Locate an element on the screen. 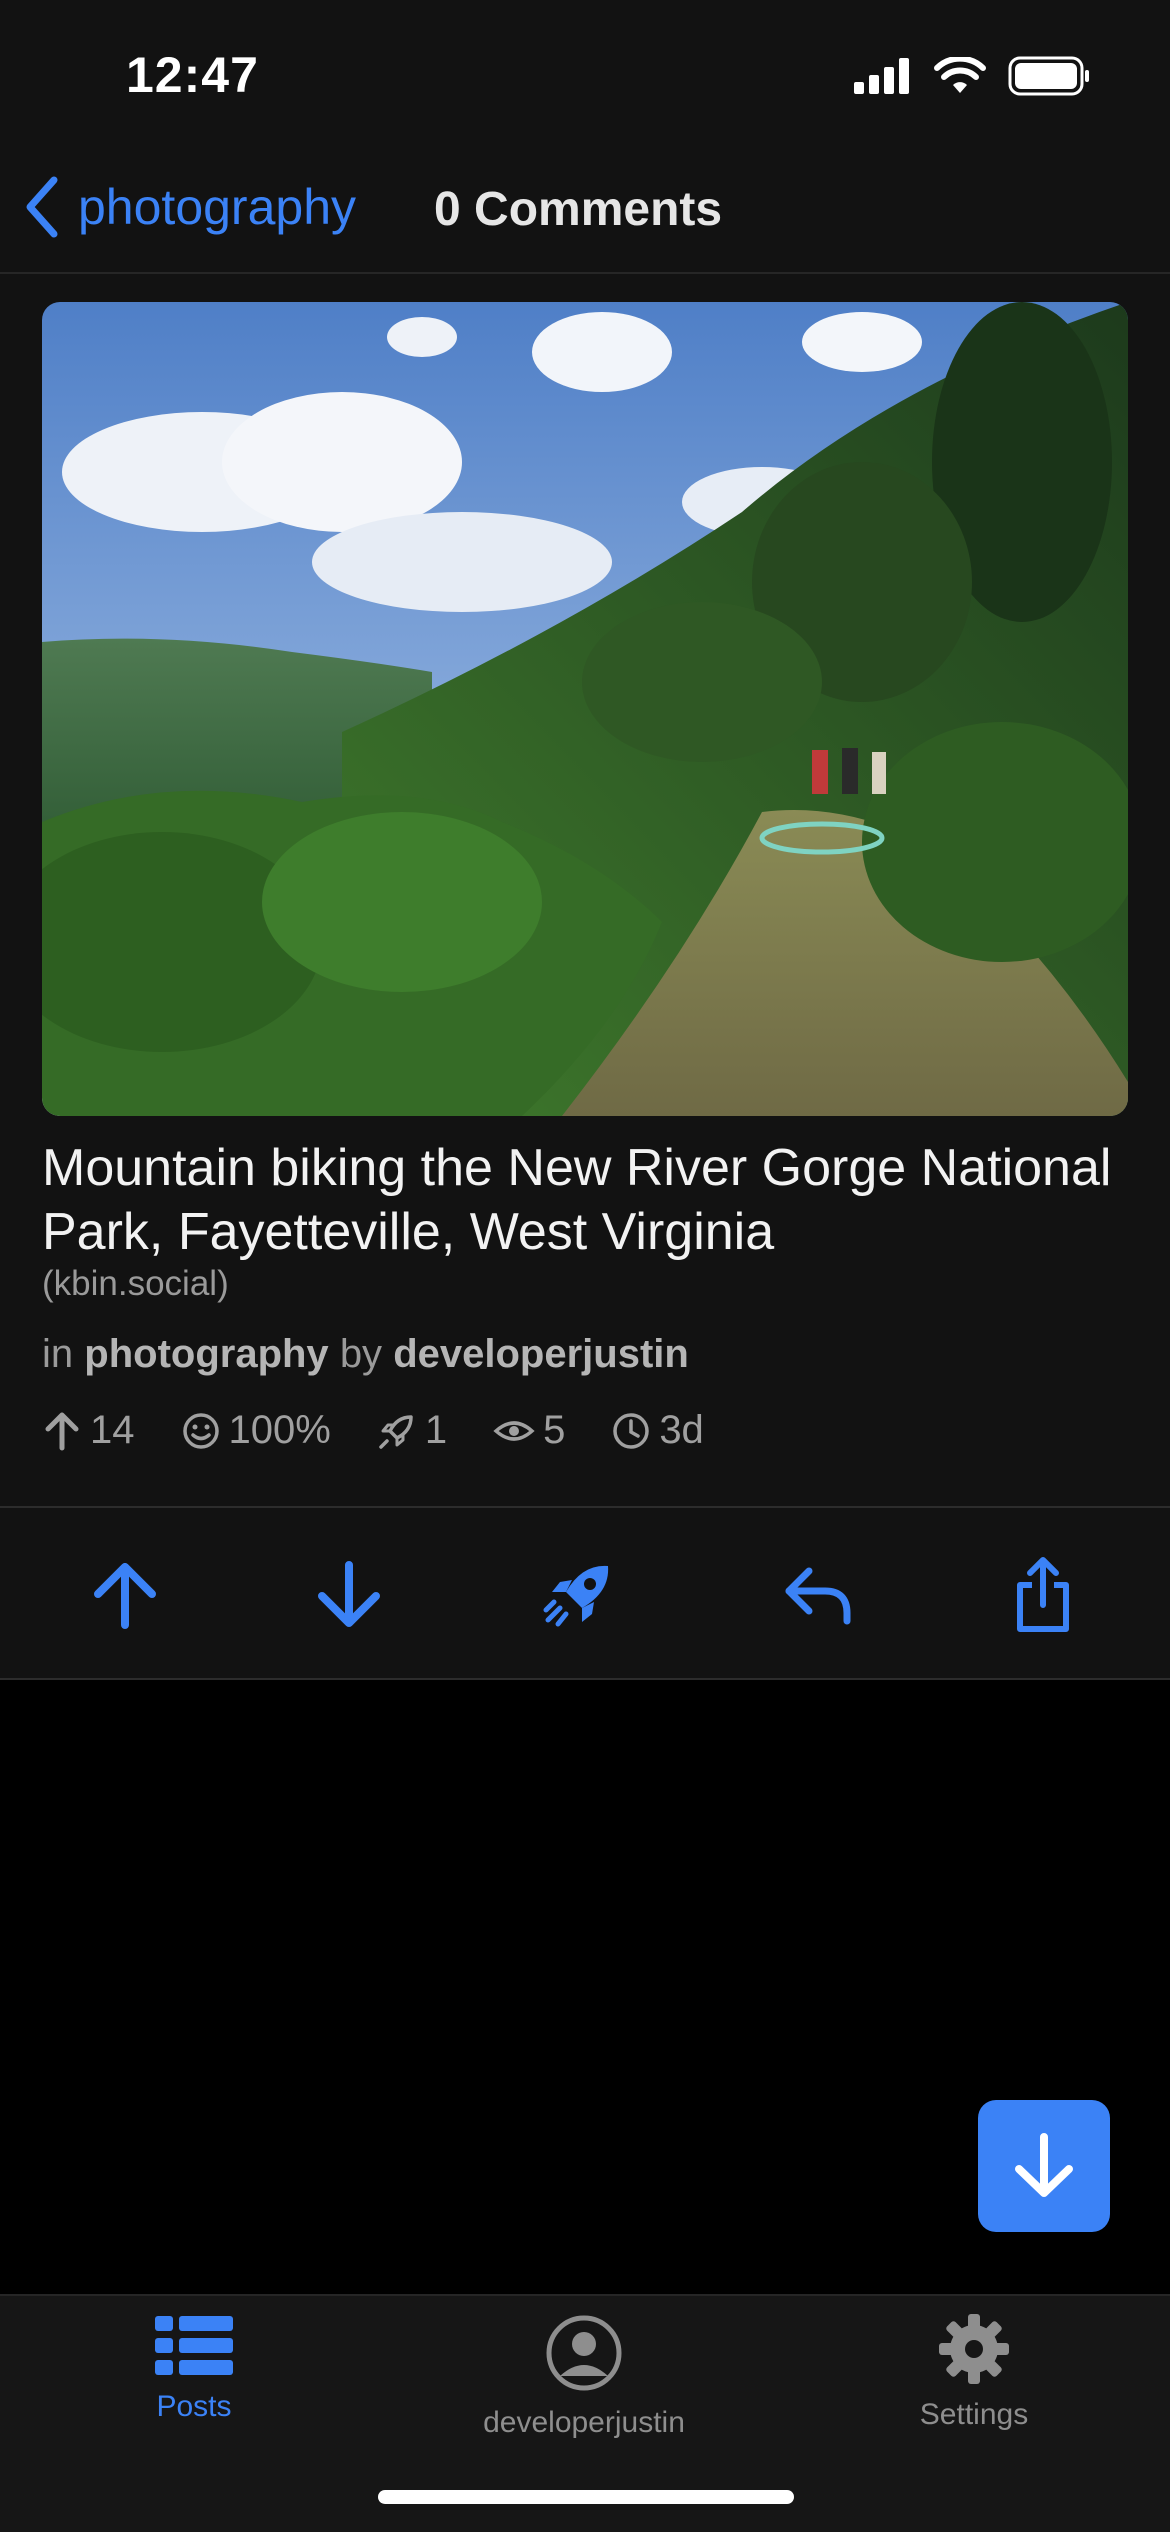  back-button: photography is located at coordinates (189, 207).